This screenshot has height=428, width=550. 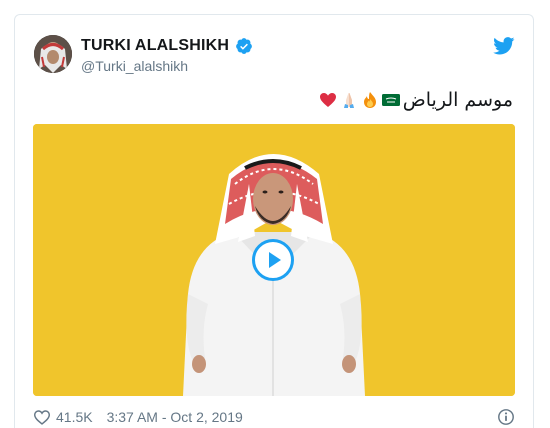 What do you see at coordinates (155, 46) in the screenshot?
I see `display-name: TURKI ALALSHIKH` at bounding box center [155, 46].